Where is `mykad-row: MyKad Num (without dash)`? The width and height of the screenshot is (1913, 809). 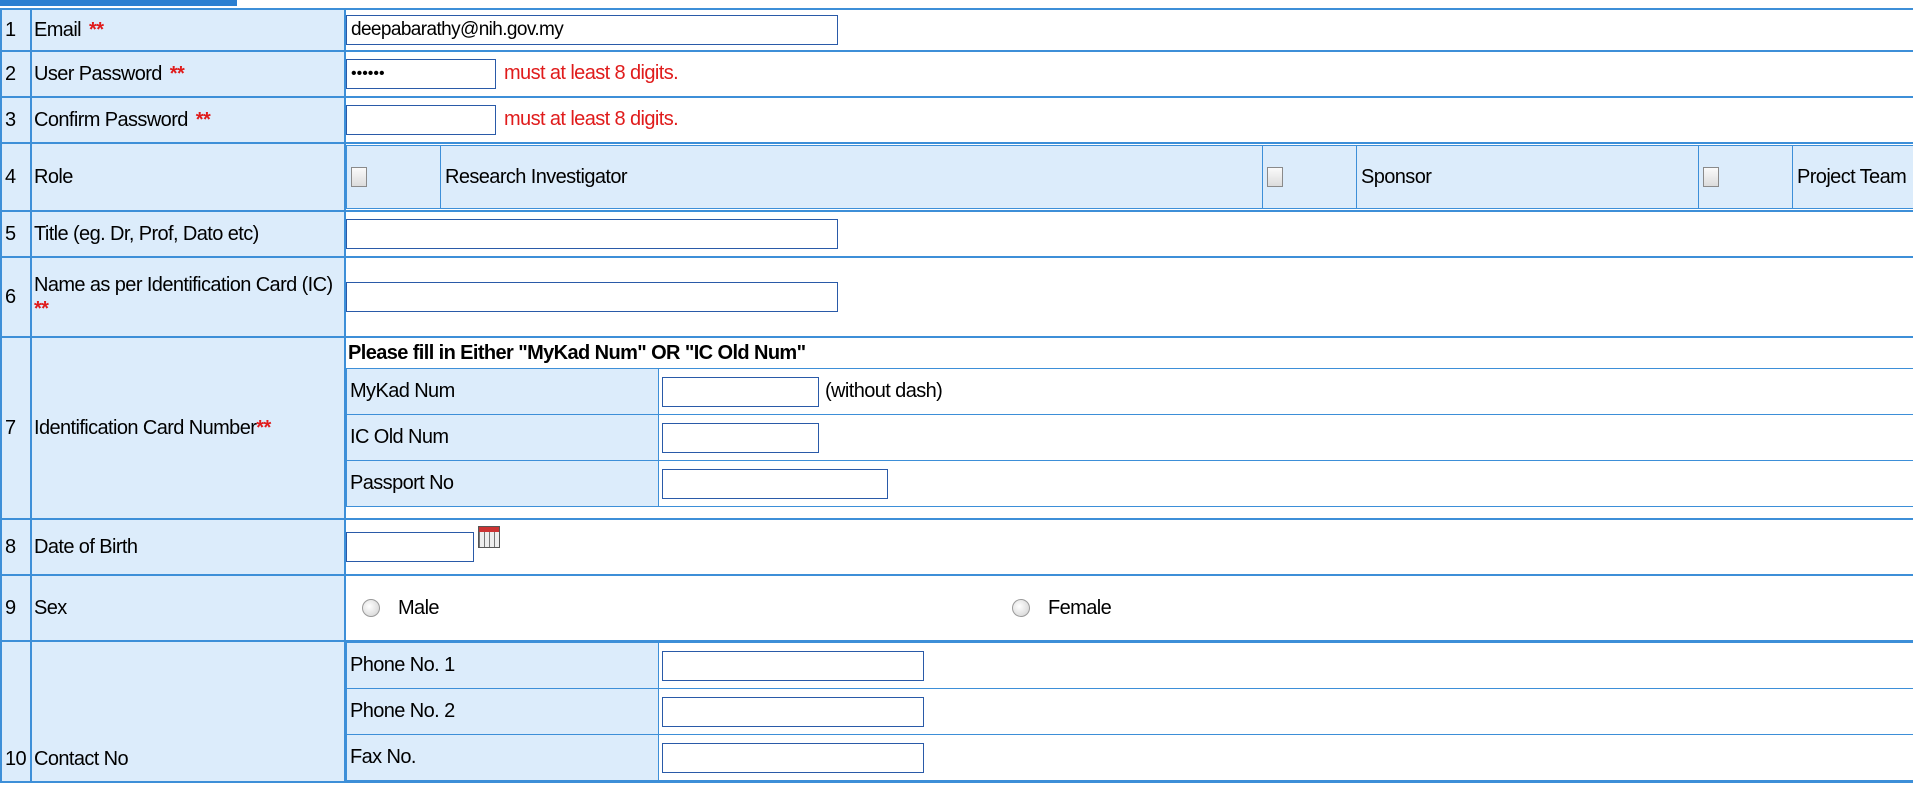 mykad-row: MyKad Num (without dash) is located at coordinates (1129, 391).